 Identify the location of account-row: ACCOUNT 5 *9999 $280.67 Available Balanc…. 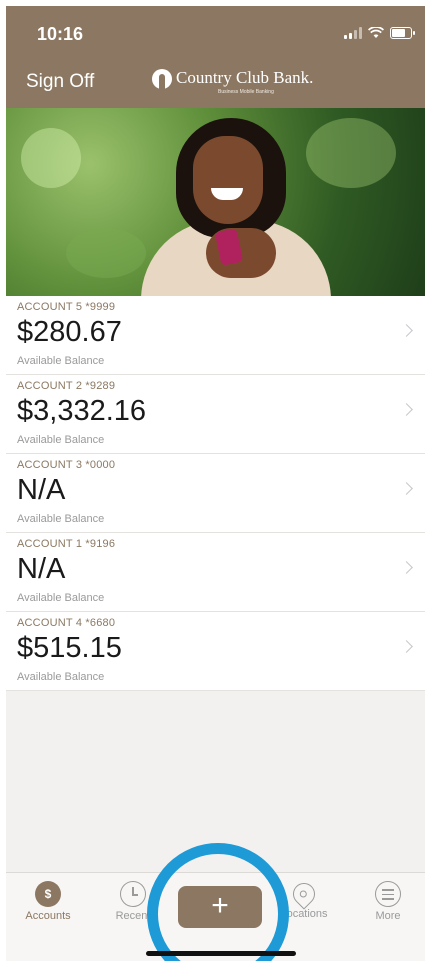
(215, 335).